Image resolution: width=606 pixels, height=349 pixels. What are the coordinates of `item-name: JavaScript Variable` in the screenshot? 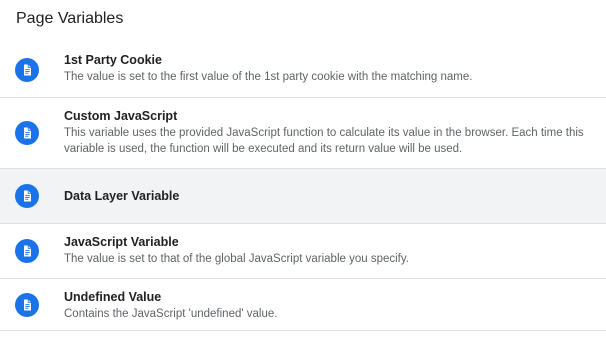 It's located at (121, 242).